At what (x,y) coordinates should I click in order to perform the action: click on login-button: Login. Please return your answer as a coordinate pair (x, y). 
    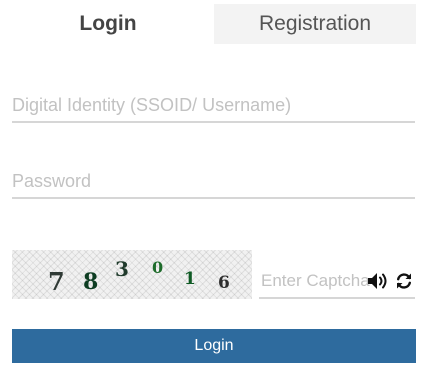
    Looking at the image, I should click on (214, 346).